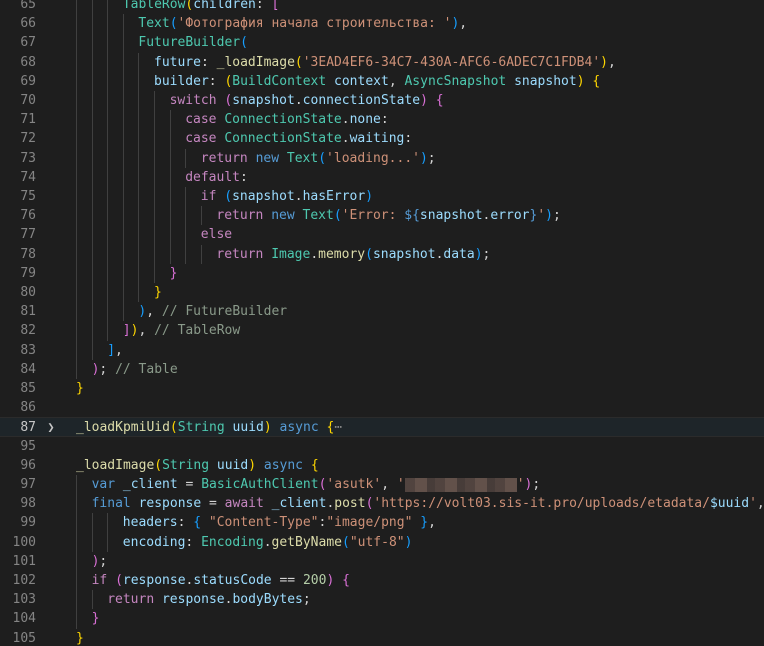 This screenshot has height=646, width=764. What do you see at coordinates (382, 293) in the screenshot?
I see `code-line: 80}` at bounding box center [382, 293].